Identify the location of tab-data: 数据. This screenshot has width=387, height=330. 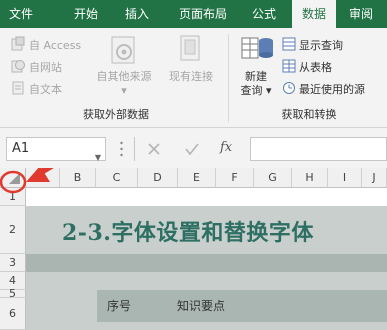
(314, 14).